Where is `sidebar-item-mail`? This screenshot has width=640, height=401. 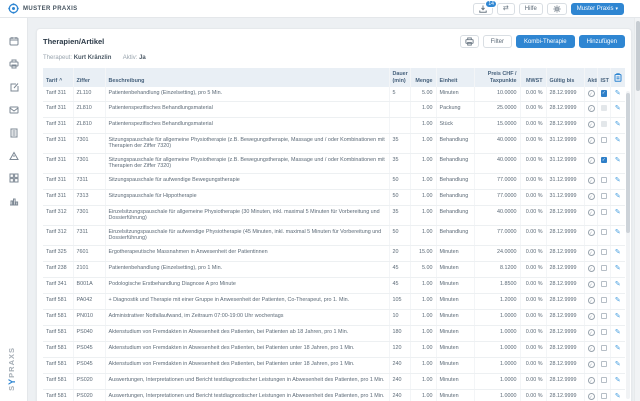
sidebar-item-mail is located at coordinates (13, 110).